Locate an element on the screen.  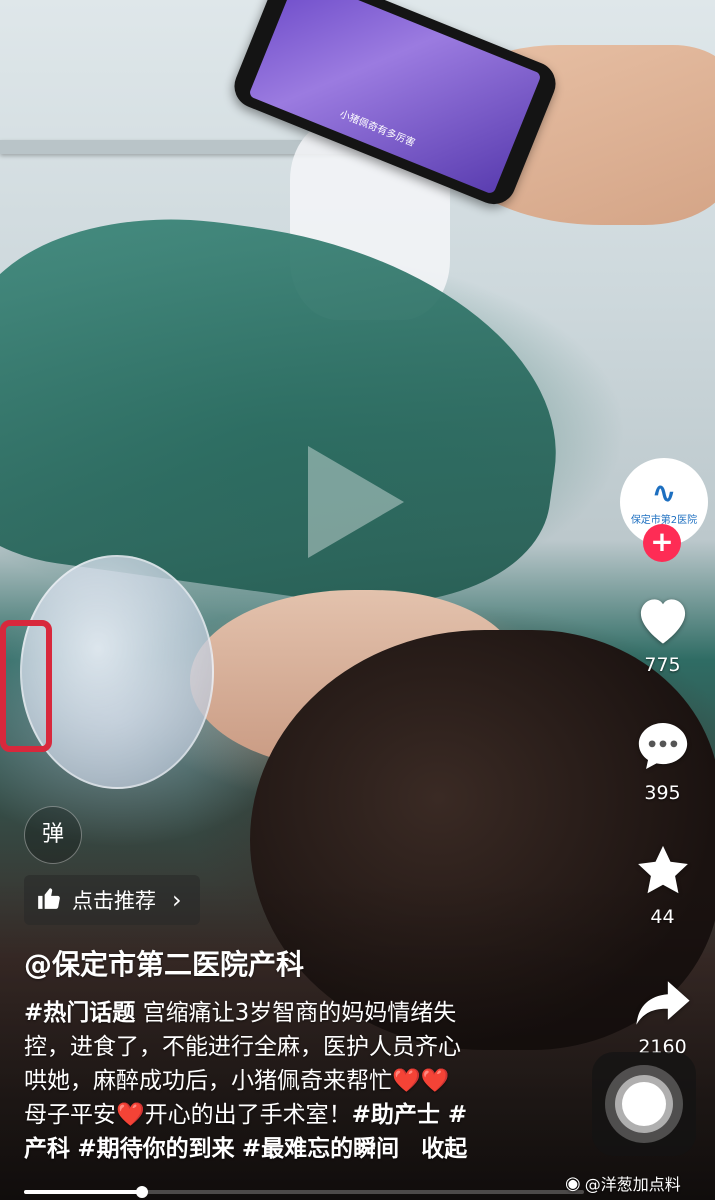
recommend-label: 点击推荐 is located at coordinates (114, 901).